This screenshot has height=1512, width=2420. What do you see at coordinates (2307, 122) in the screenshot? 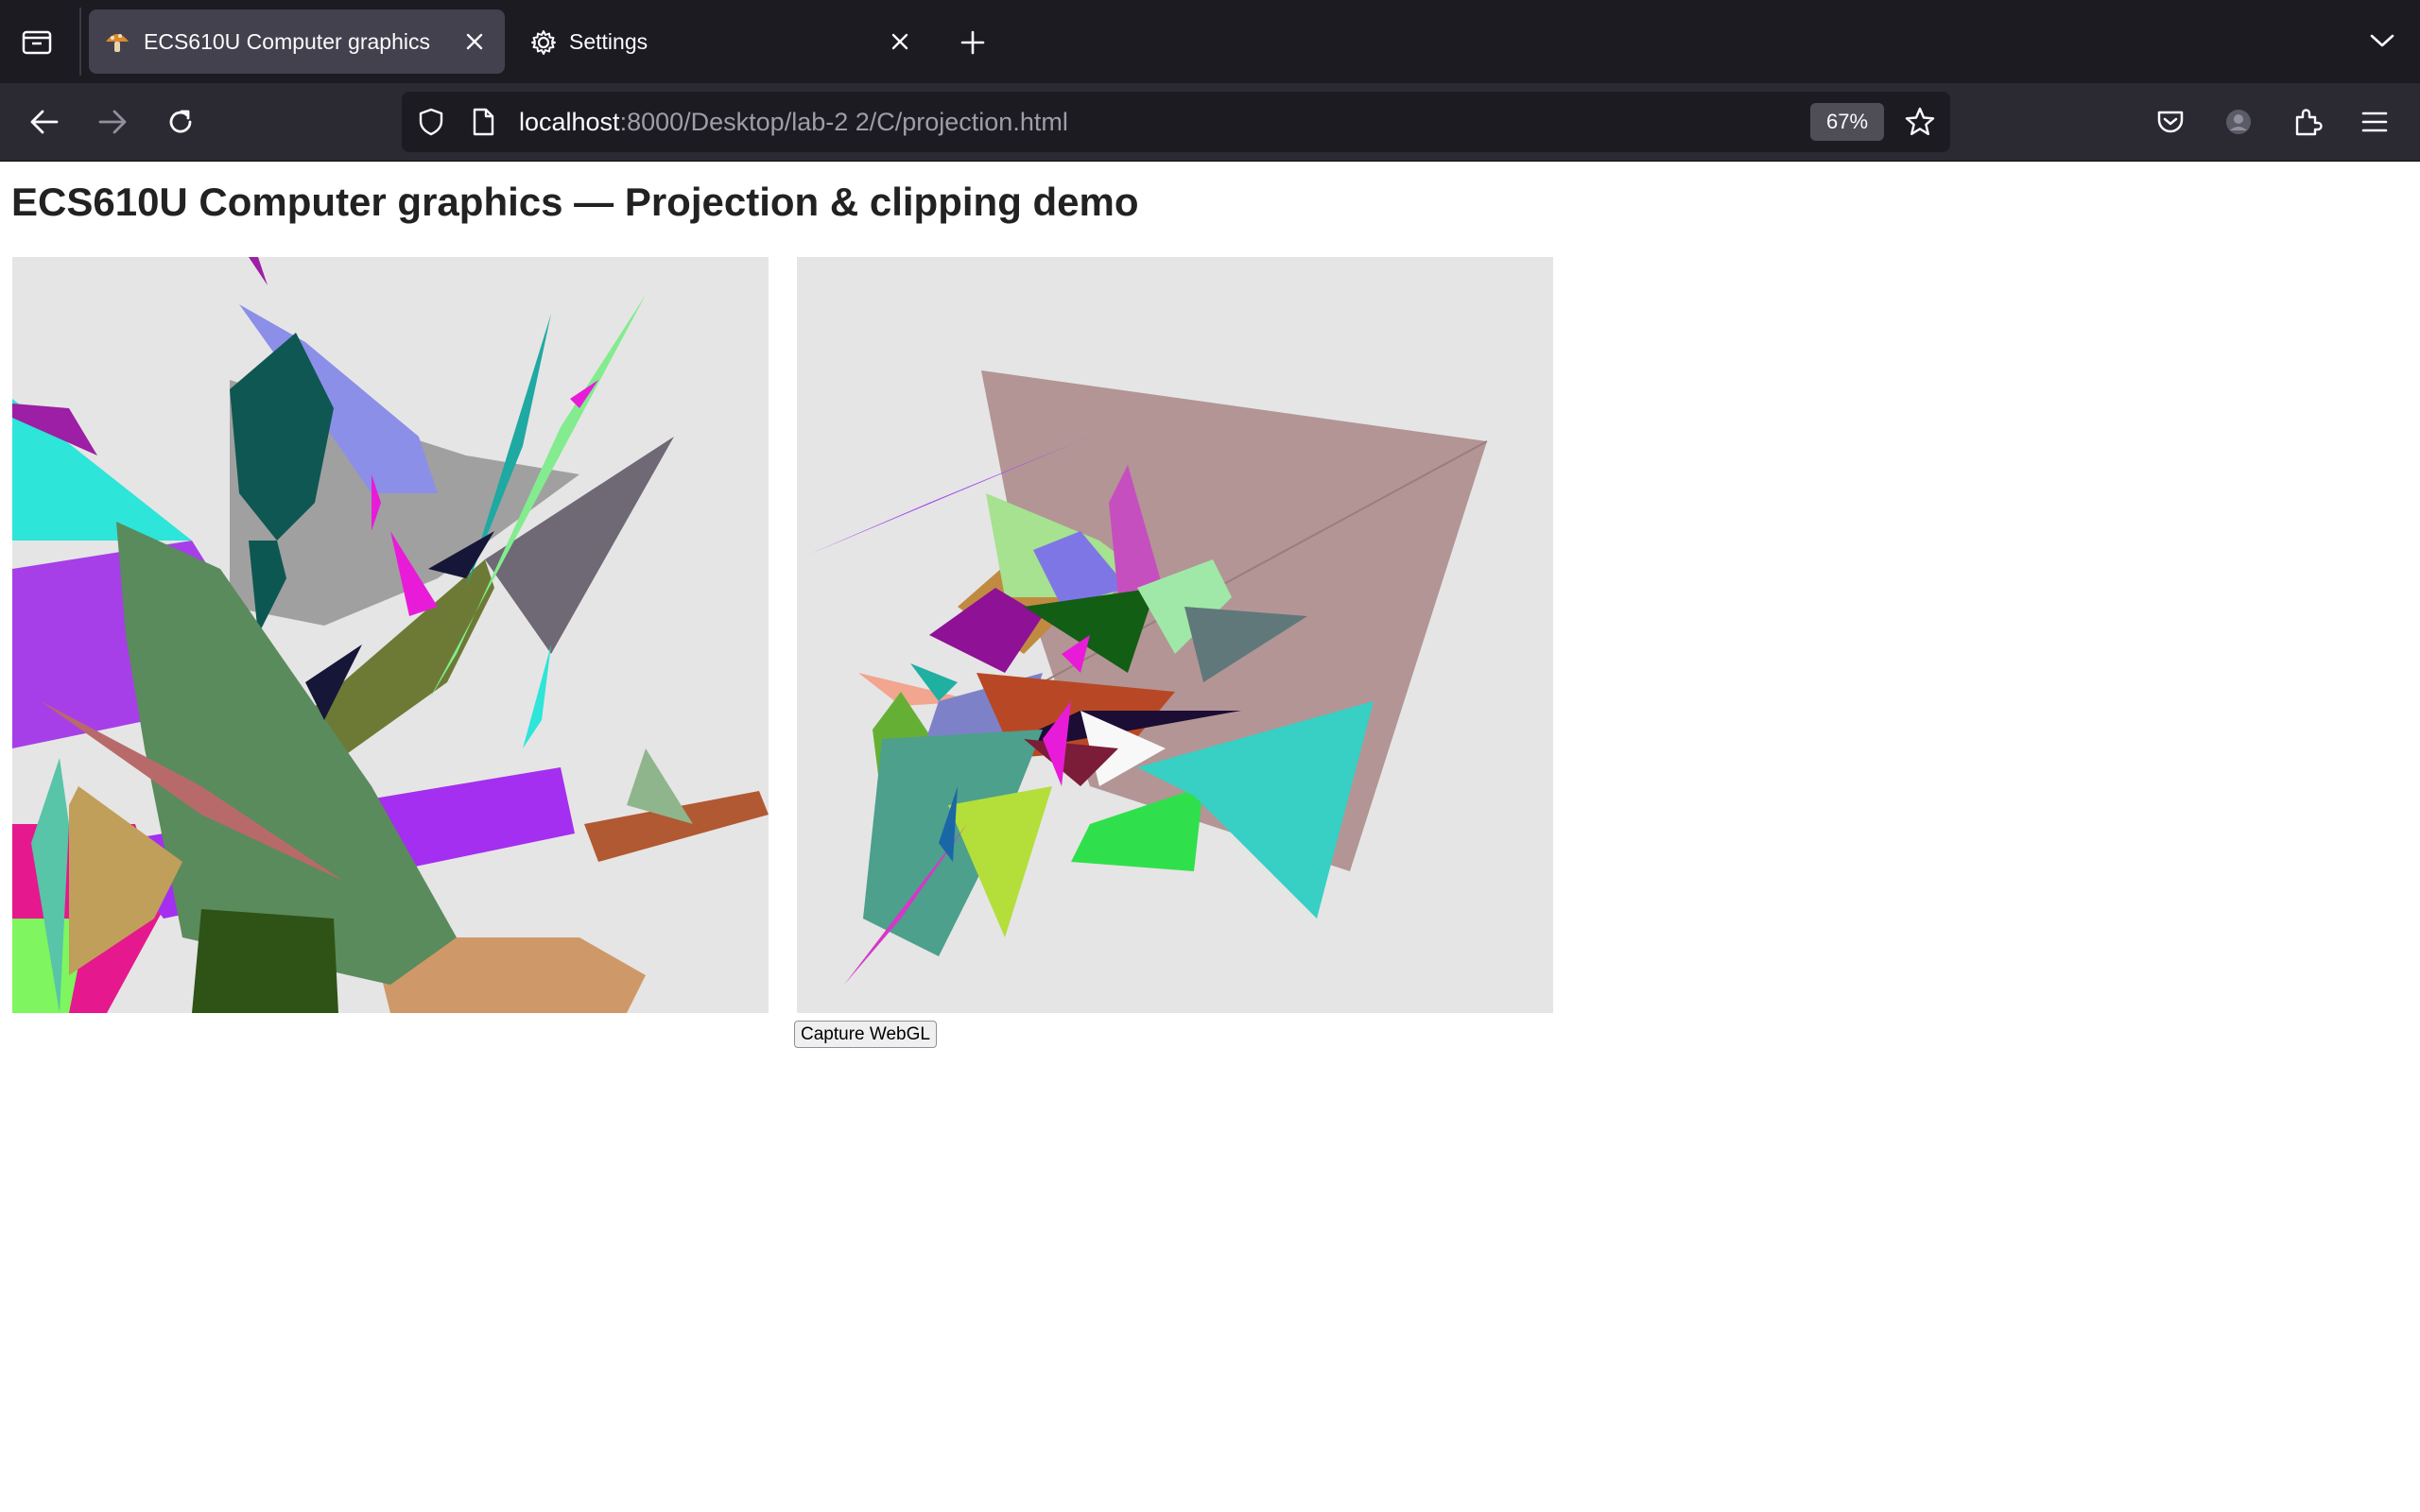
I see `extensions-icon` at bounding box center [2307, 122].